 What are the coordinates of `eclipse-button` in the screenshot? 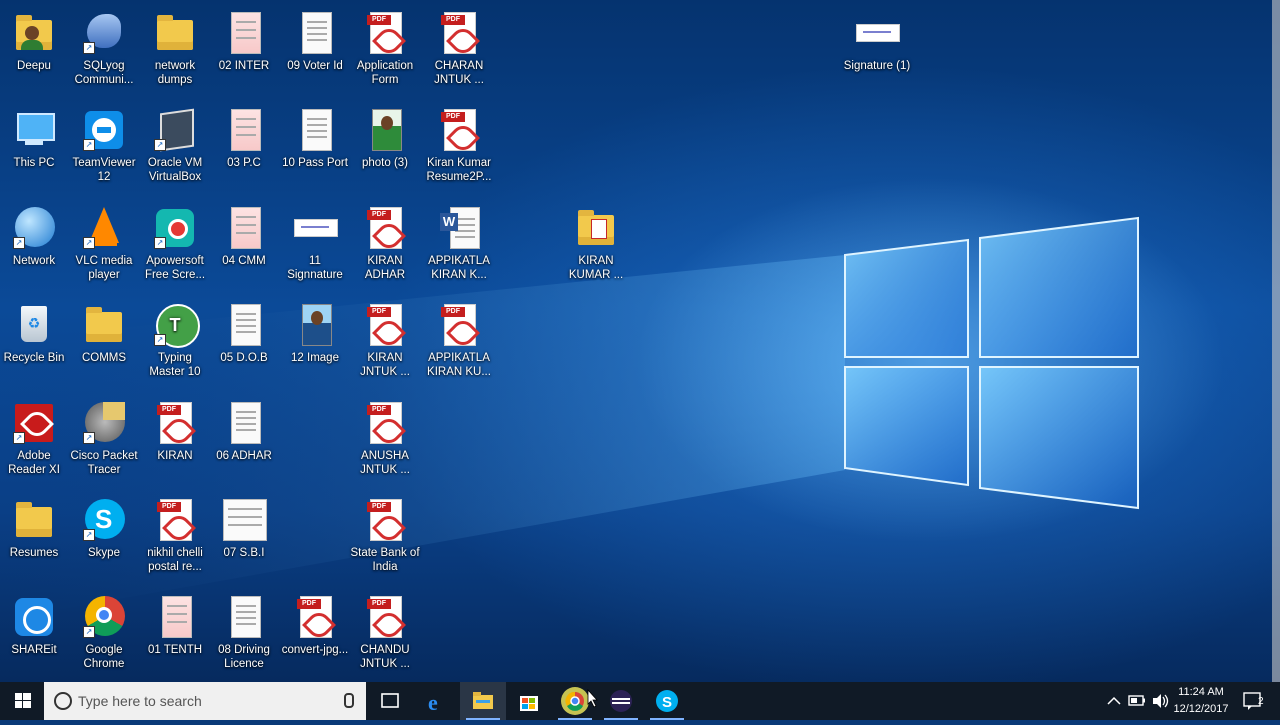 It's located at (621, 701).